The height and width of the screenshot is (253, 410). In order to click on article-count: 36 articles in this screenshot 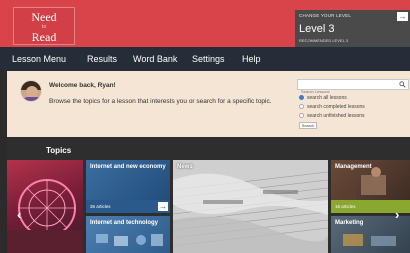, I will do `click(100, 206)`.